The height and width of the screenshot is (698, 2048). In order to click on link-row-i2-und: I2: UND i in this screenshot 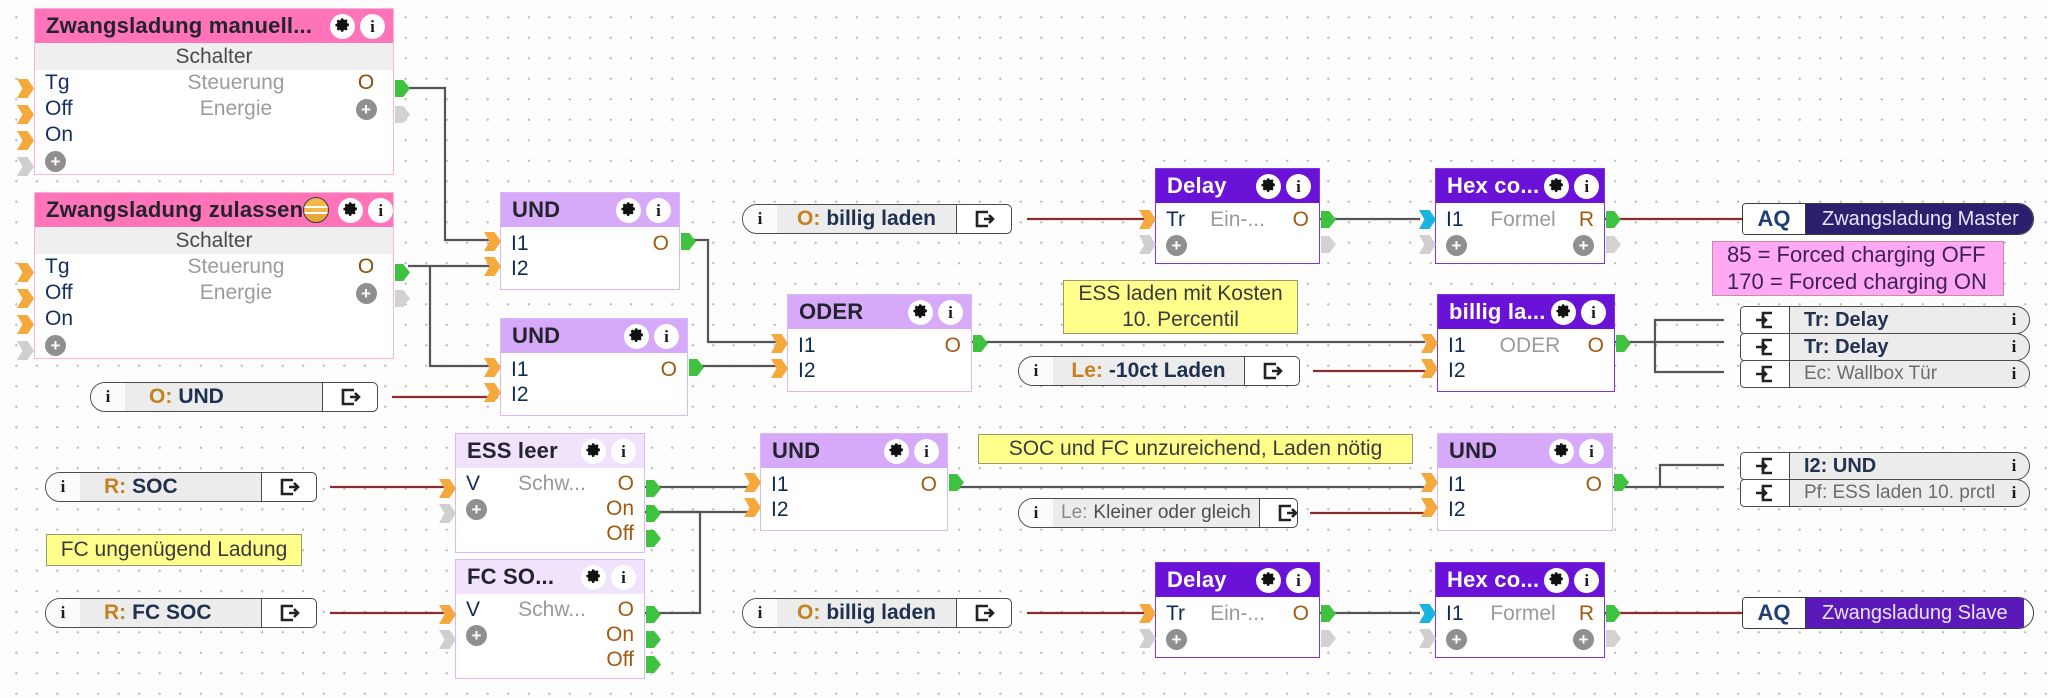, I will do `click(1885, 466)`.